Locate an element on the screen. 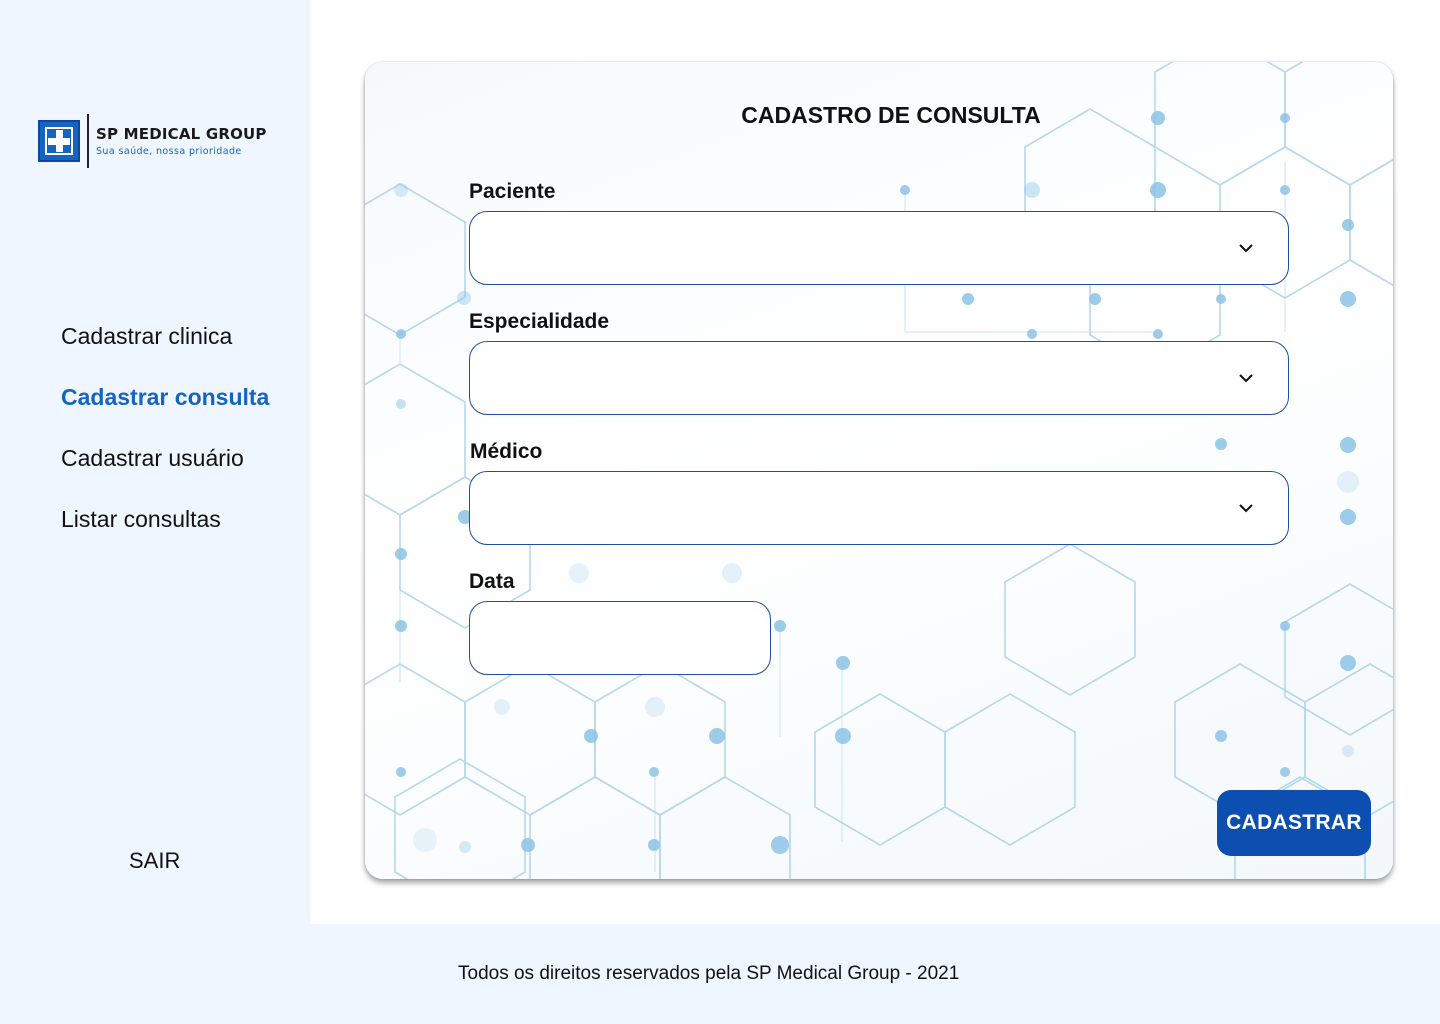  logout-button: SAIR is located at coordinates (154, 861).